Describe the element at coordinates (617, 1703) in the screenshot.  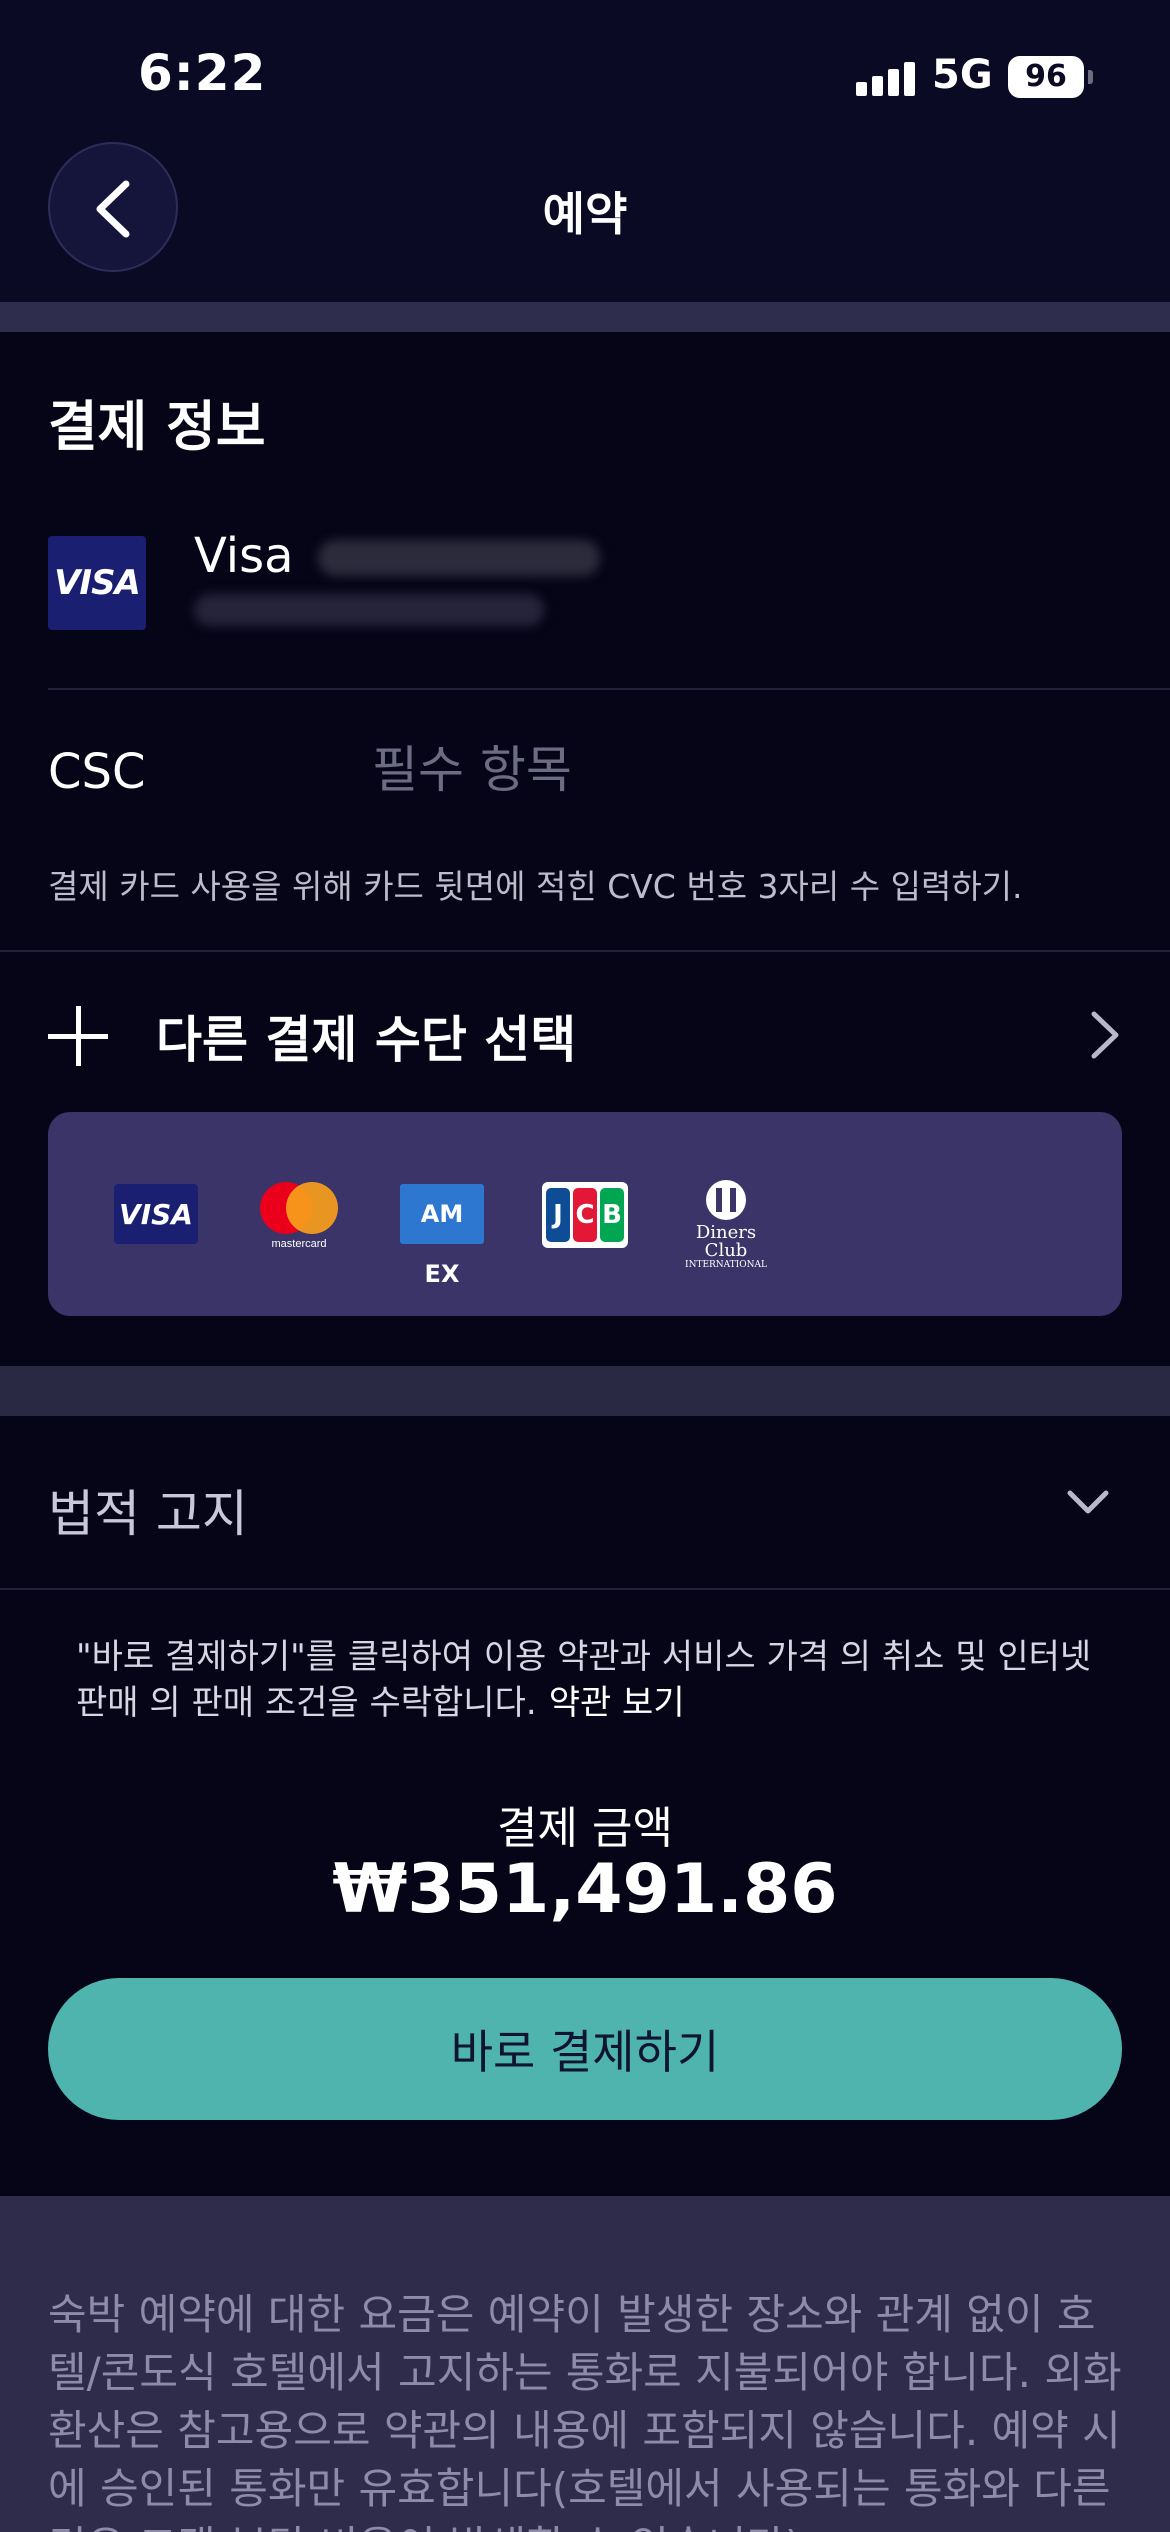
I see `terms-link: 약관 보기` at that location.